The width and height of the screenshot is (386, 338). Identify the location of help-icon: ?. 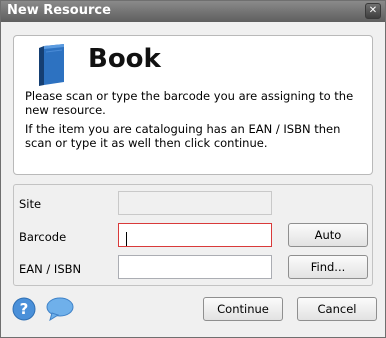
(24, 309).